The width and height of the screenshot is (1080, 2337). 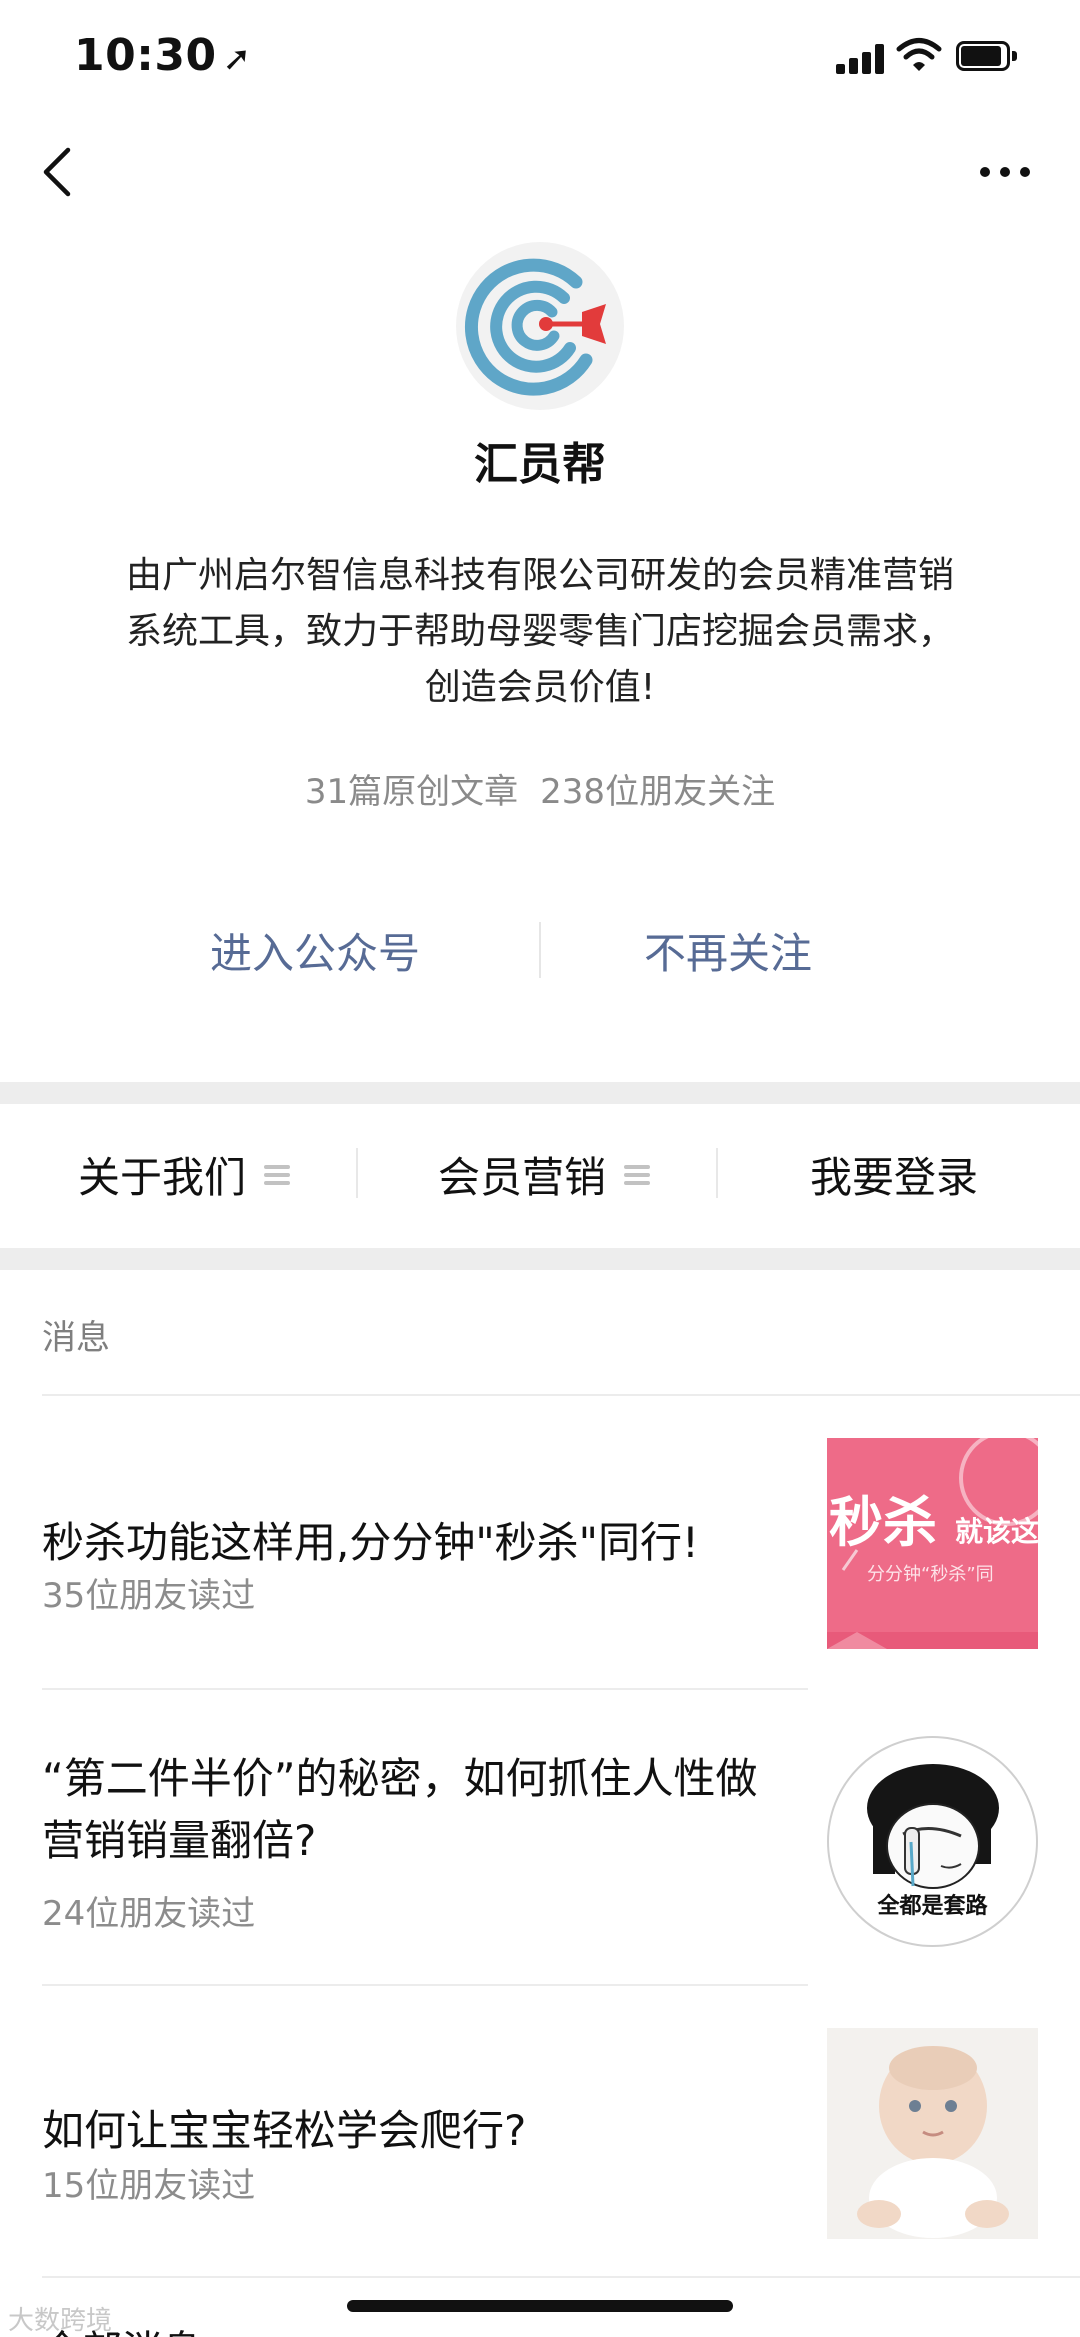 I want to click on follower-count: 238位朋友关注, so click(x=658, y=792).